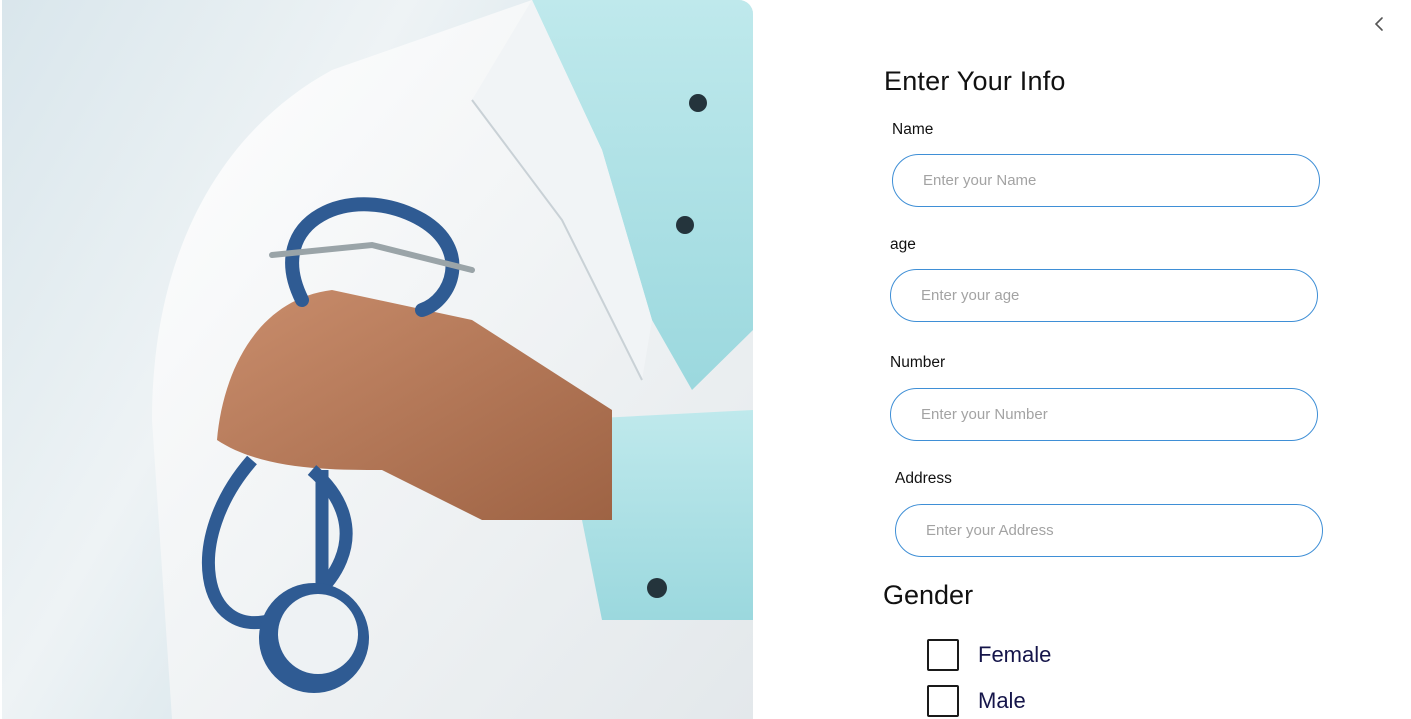 The height and width of the screenshot is (719, 1411). Describe the element at coordinates (943, 701) in the screenshot. I see `male-checkbox` at that location.